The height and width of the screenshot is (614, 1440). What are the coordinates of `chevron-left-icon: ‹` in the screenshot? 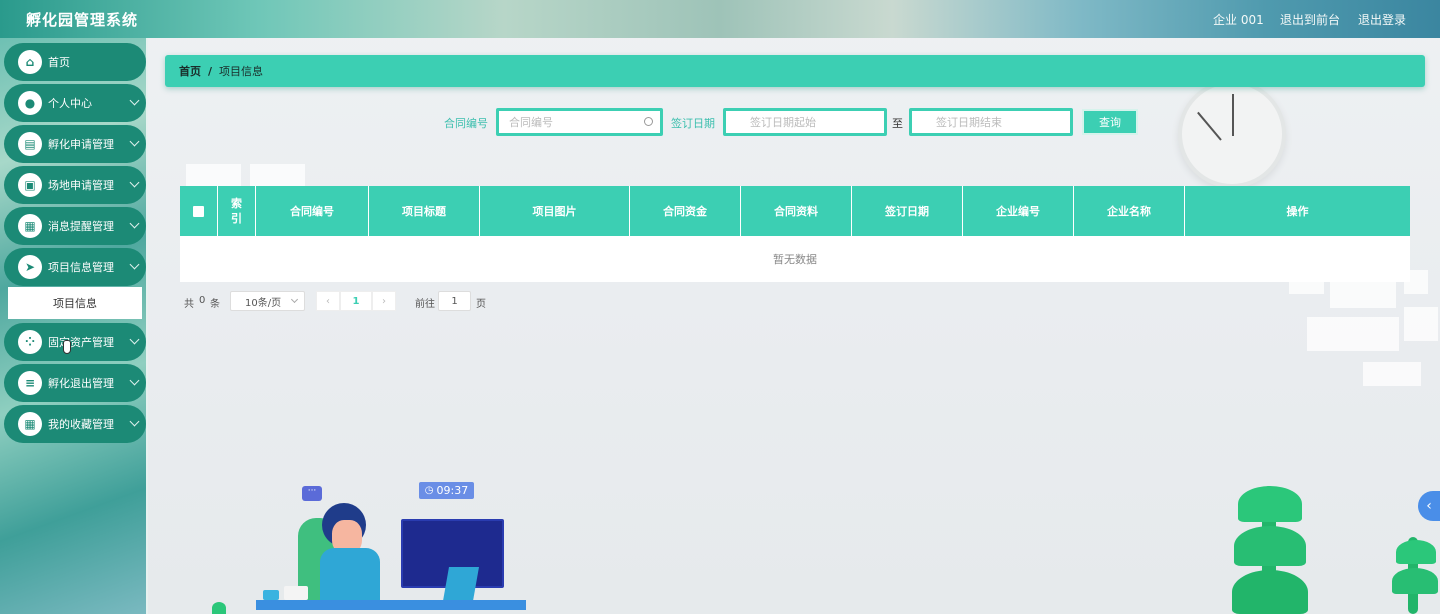 It's located at (1429, 506).